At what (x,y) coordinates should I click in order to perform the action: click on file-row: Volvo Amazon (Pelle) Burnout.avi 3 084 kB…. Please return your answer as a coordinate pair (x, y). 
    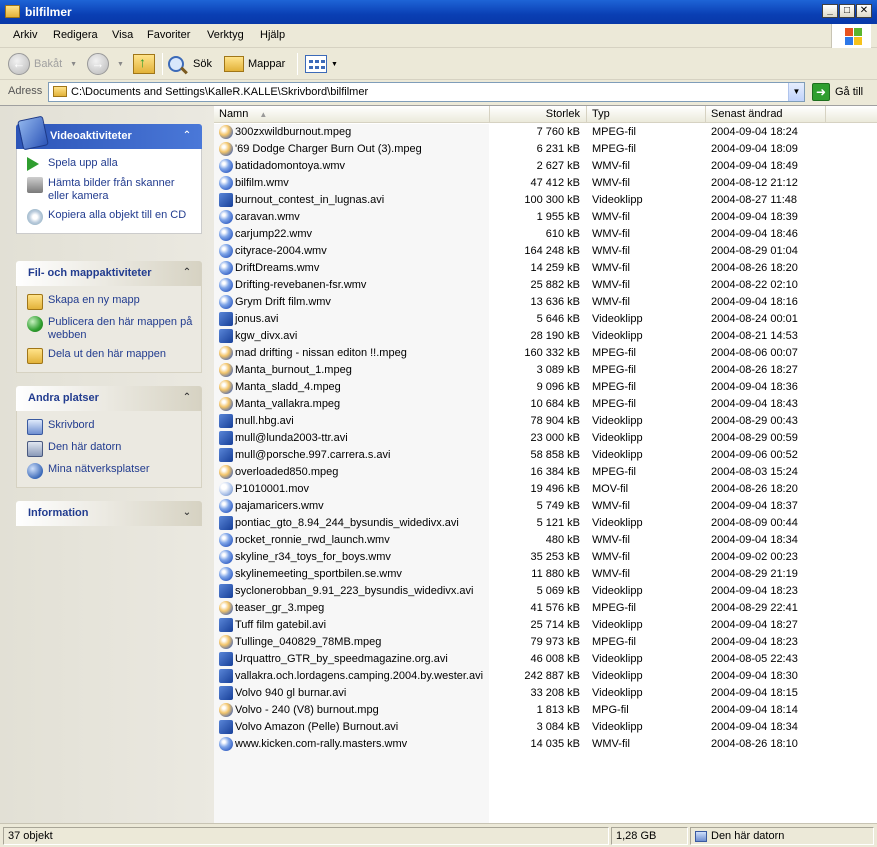
    Looking at the image, I should click on (521, 727).